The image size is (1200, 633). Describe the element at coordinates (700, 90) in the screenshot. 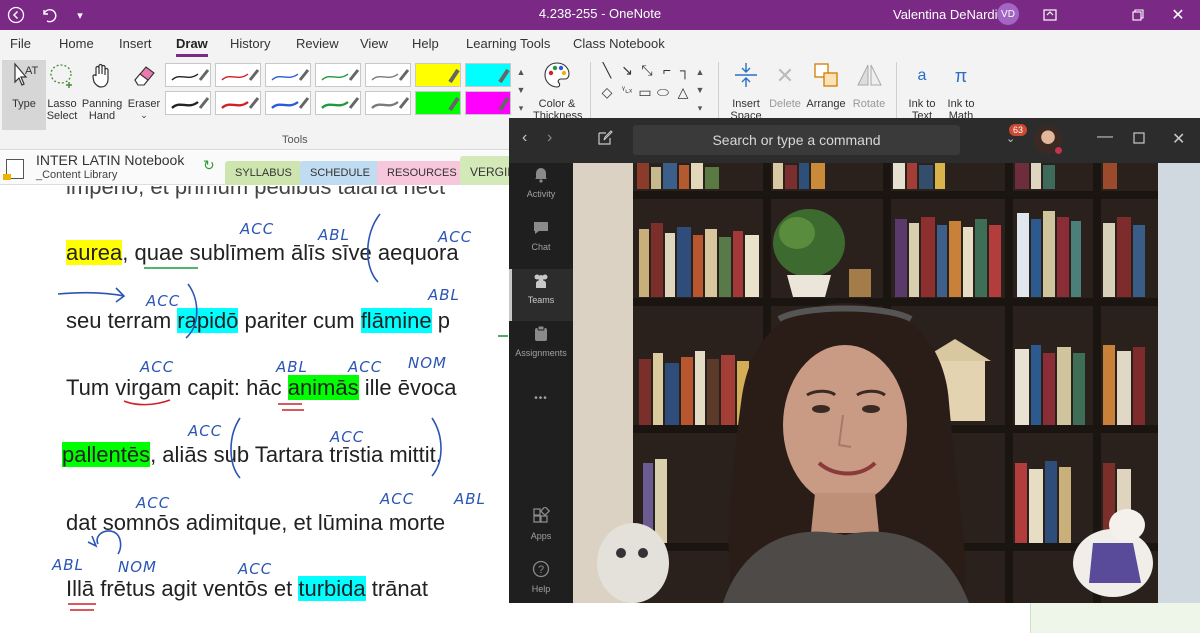

I see `shapes-gallery-scroll: ▲ ▼ ▾` at that location.